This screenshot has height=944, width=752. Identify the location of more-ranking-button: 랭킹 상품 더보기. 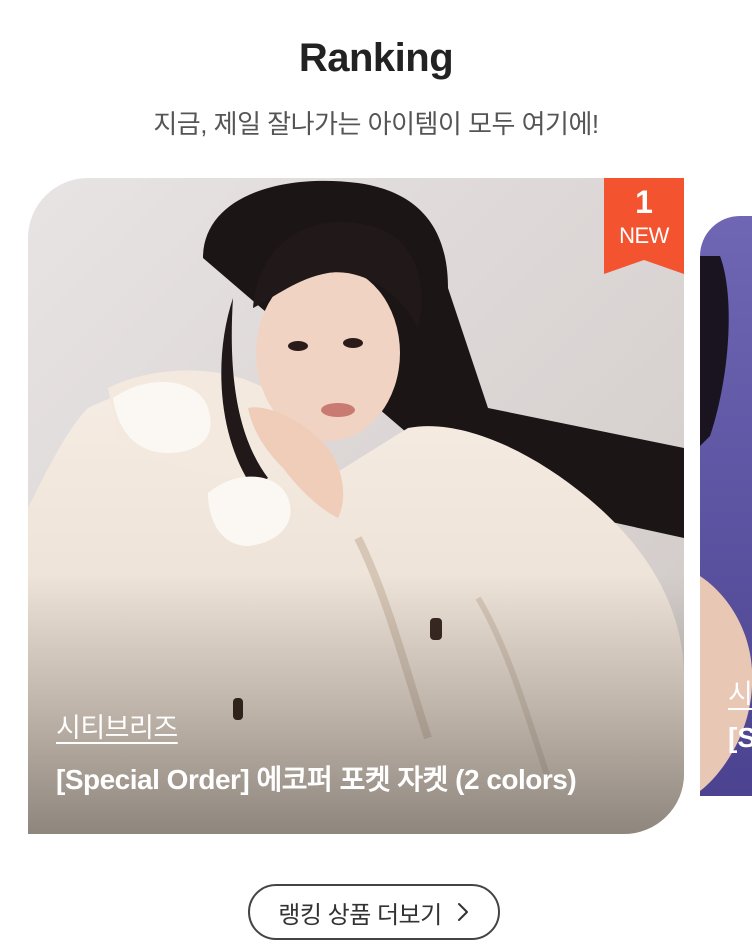
(374, 912).